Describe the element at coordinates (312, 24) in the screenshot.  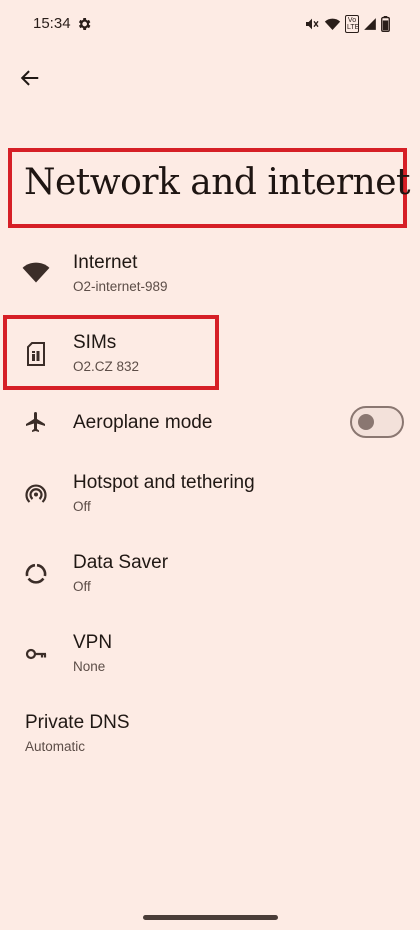
I see `mute-icon` at that location.